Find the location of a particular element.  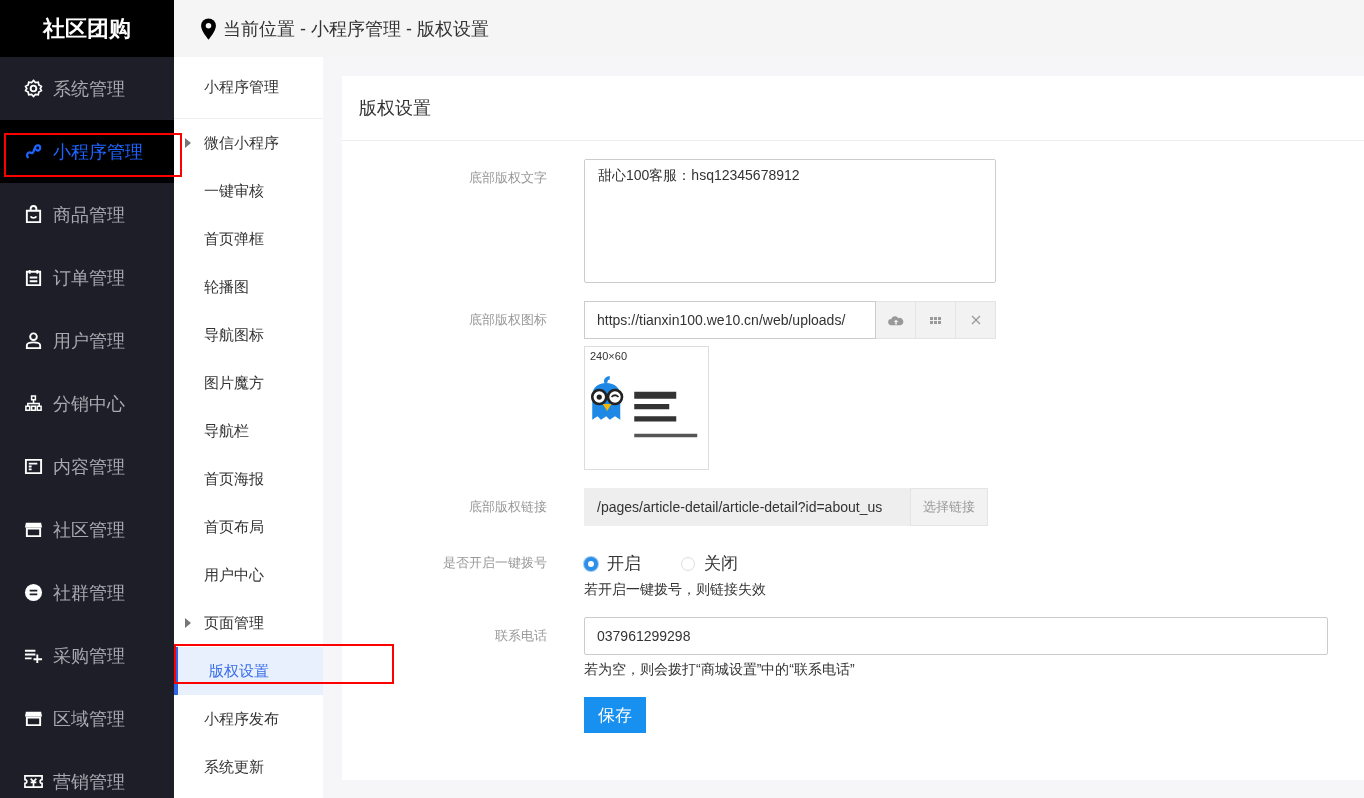

submenu-item: 一键审核 is located at coordinates (248, 191).